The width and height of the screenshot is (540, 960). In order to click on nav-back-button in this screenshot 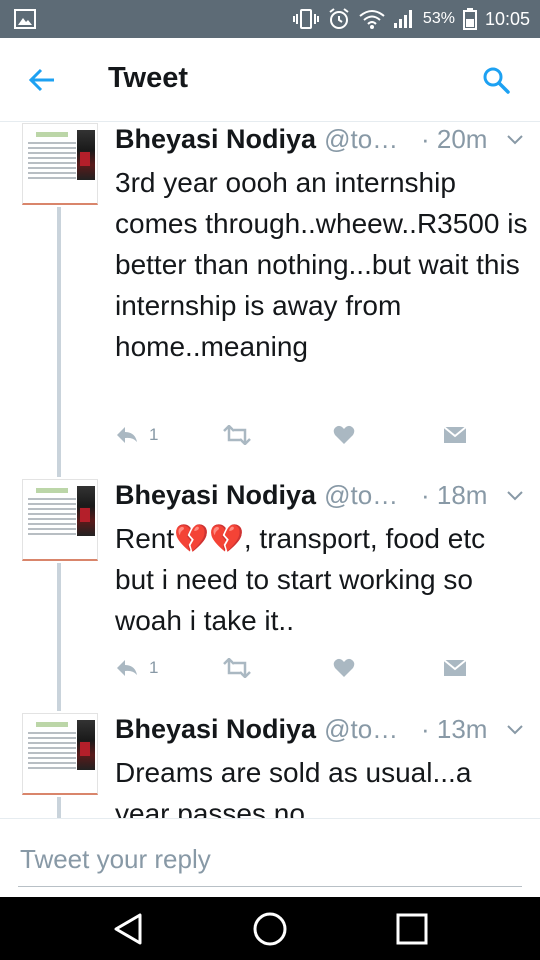, I will do `click(128, 929)`.